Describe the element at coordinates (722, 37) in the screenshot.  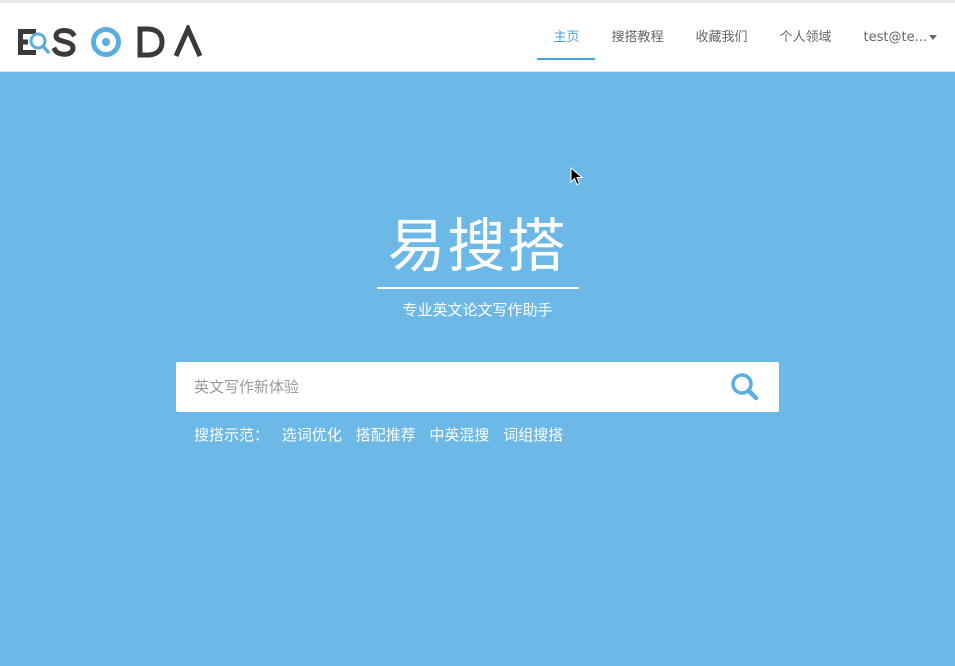
I see `nav-item-bookmark: 收藏我们` at that location.